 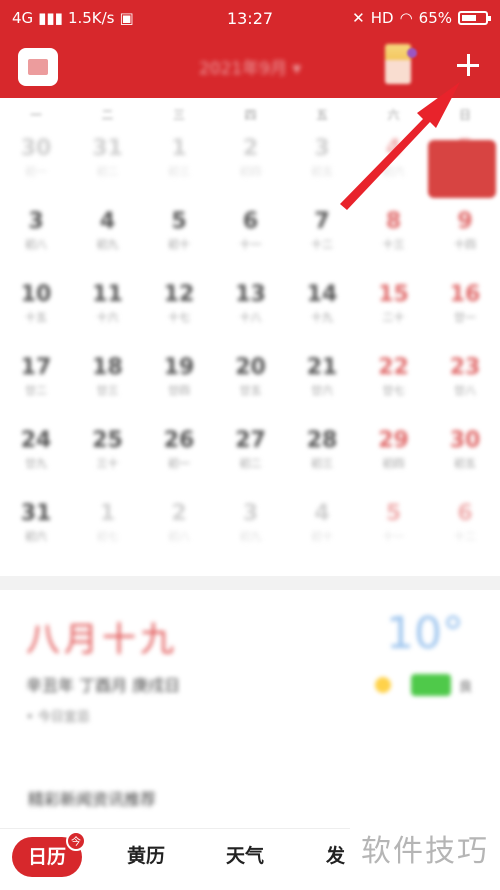 What do you see at coordinates (251, 385) in the screenshot?
I see `calendar-day: 20 廿五` at bounding box center [251, 385].